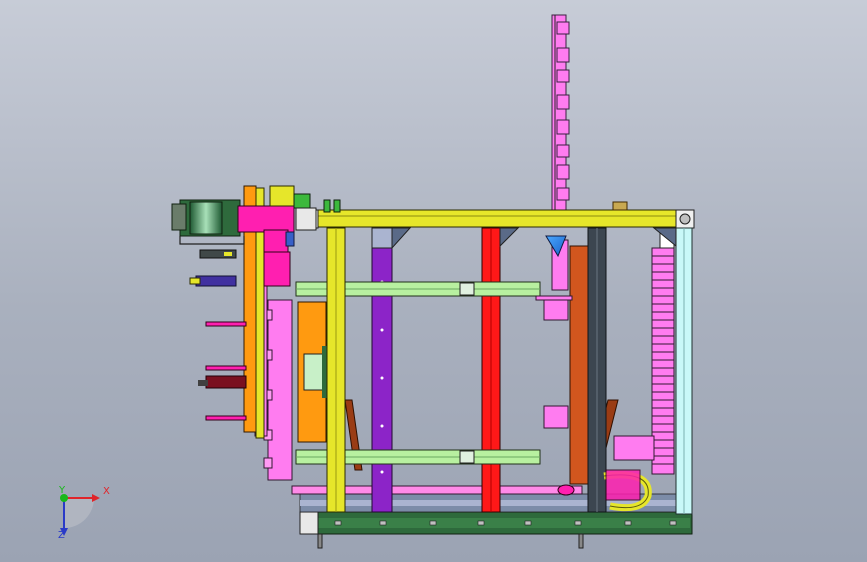 Image resolution: width=867 pixels, height=562 pixels. I want to click on right-pink-comb, so click(644, 353).